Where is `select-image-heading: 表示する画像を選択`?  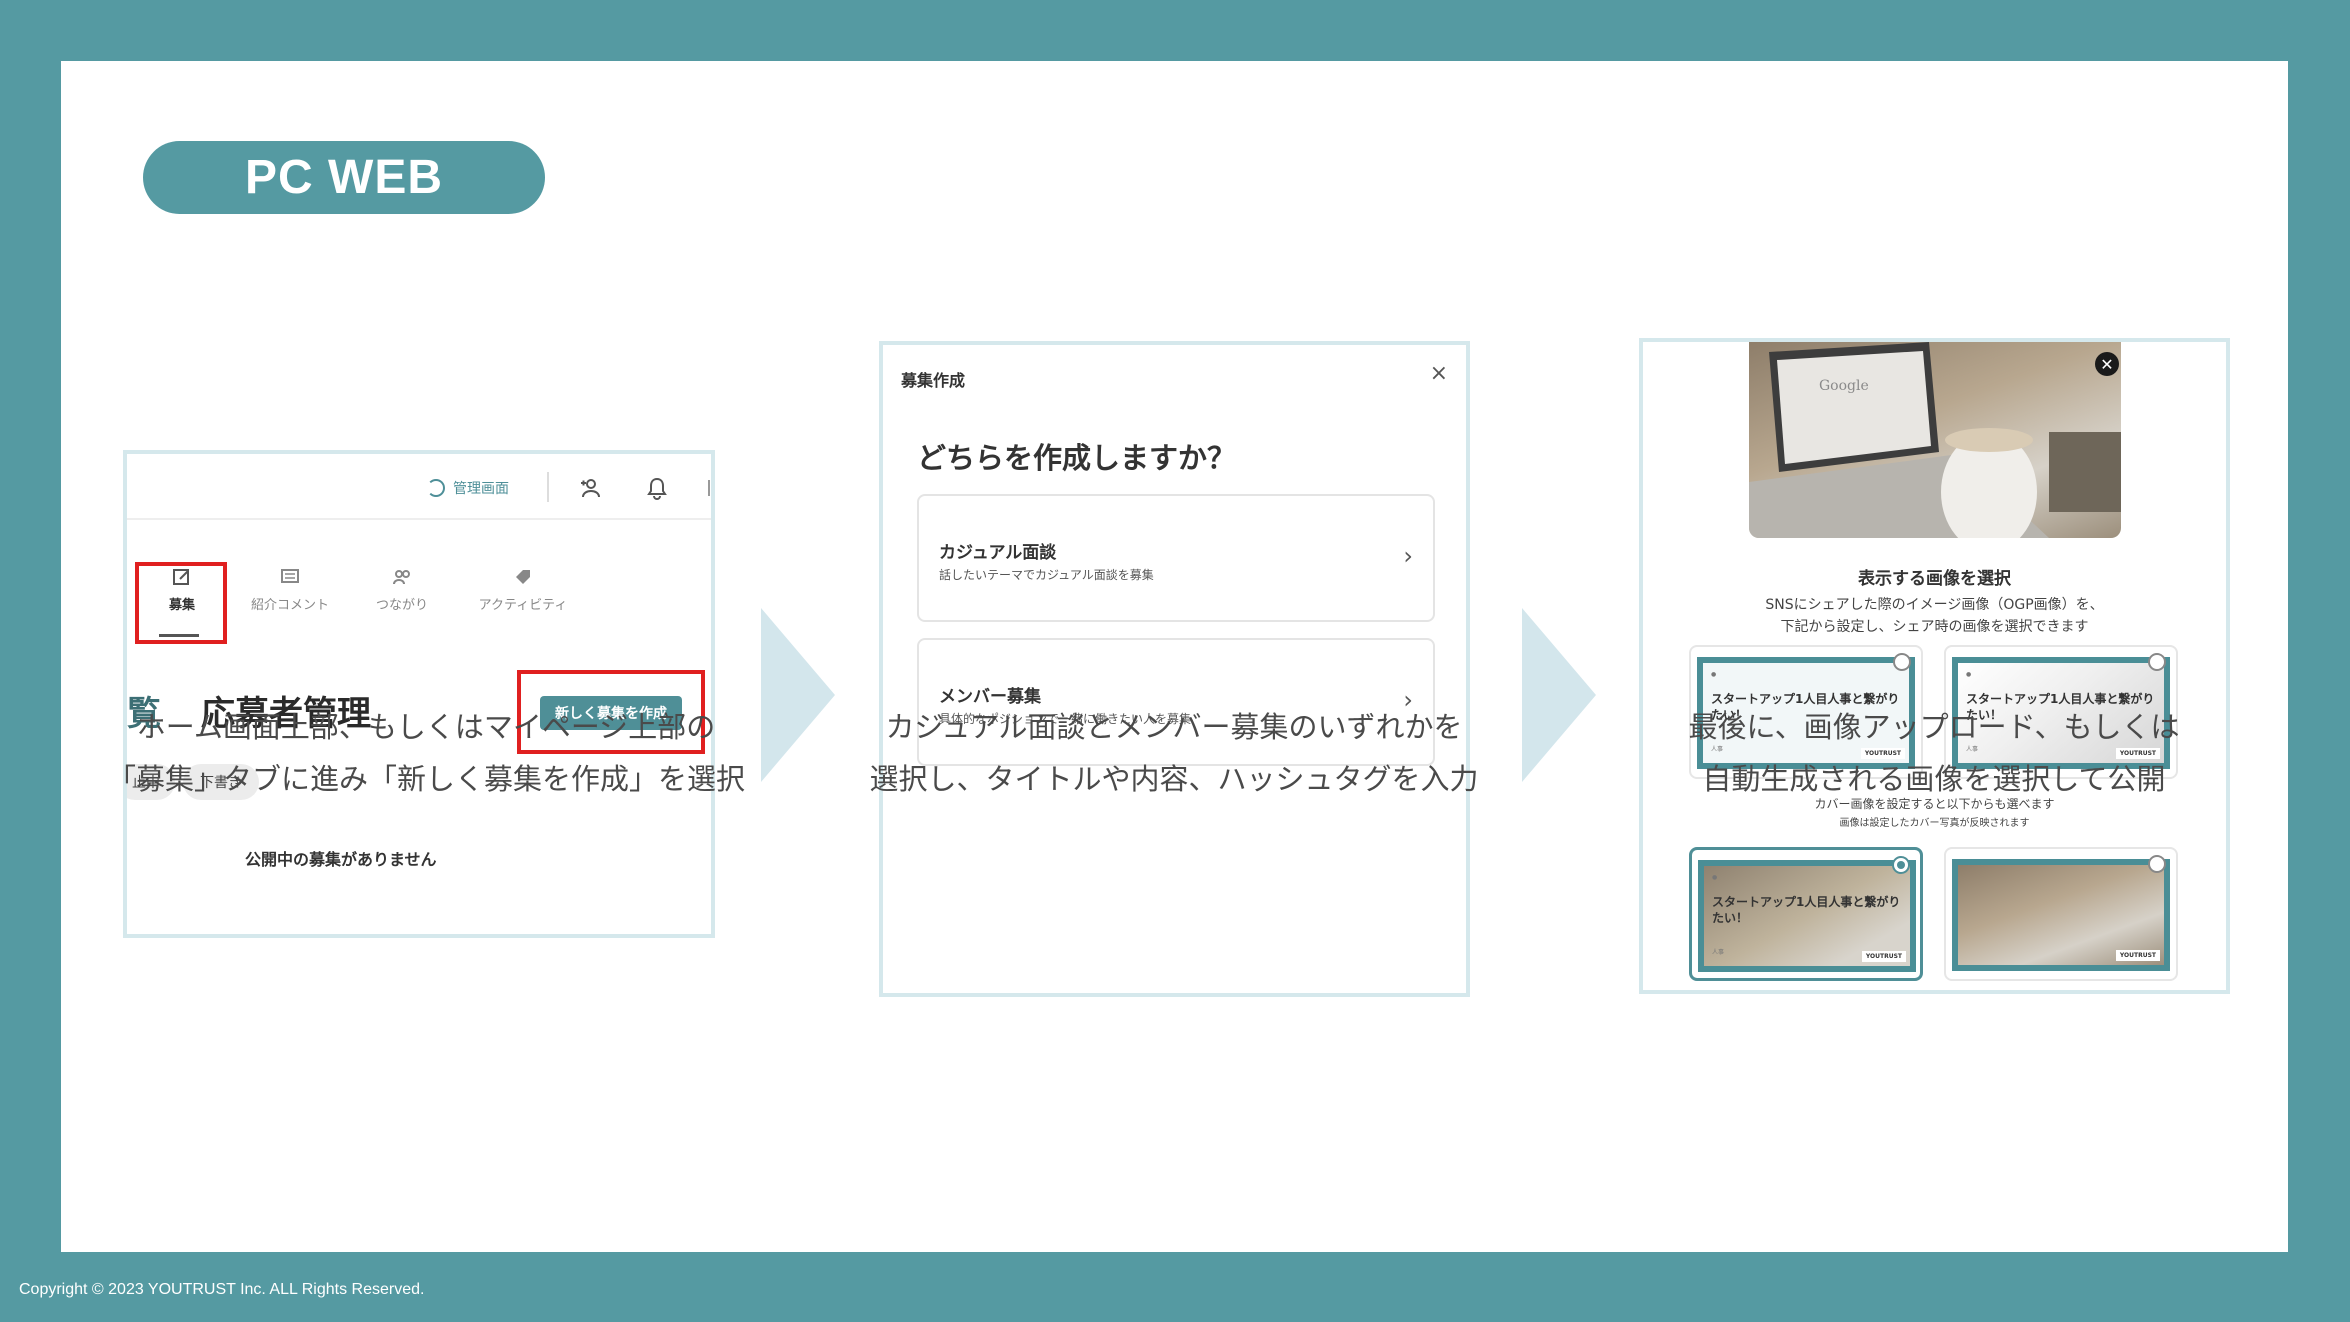
select-image-heading: 表示する画像を選択 is located at coordinates (1934, 579).